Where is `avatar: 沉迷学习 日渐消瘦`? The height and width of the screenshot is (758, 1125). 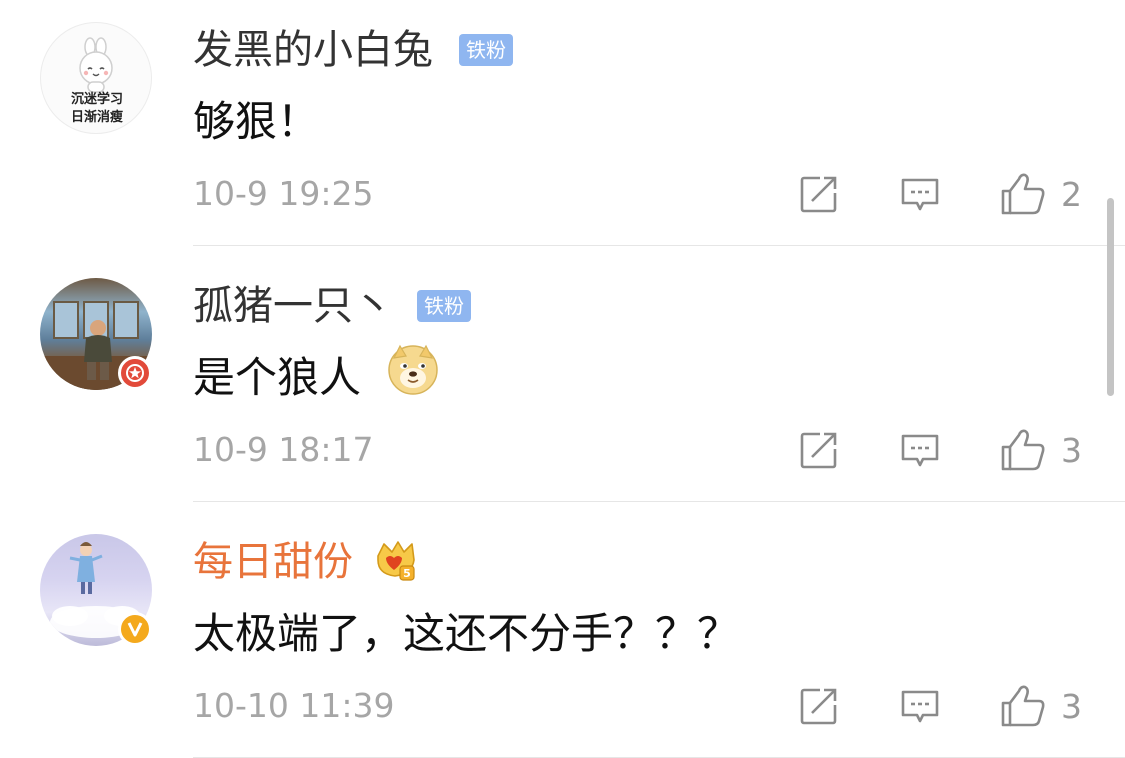 avatar: 沉迷学习 日渐消瘦 is located at coordinates (96, 78).